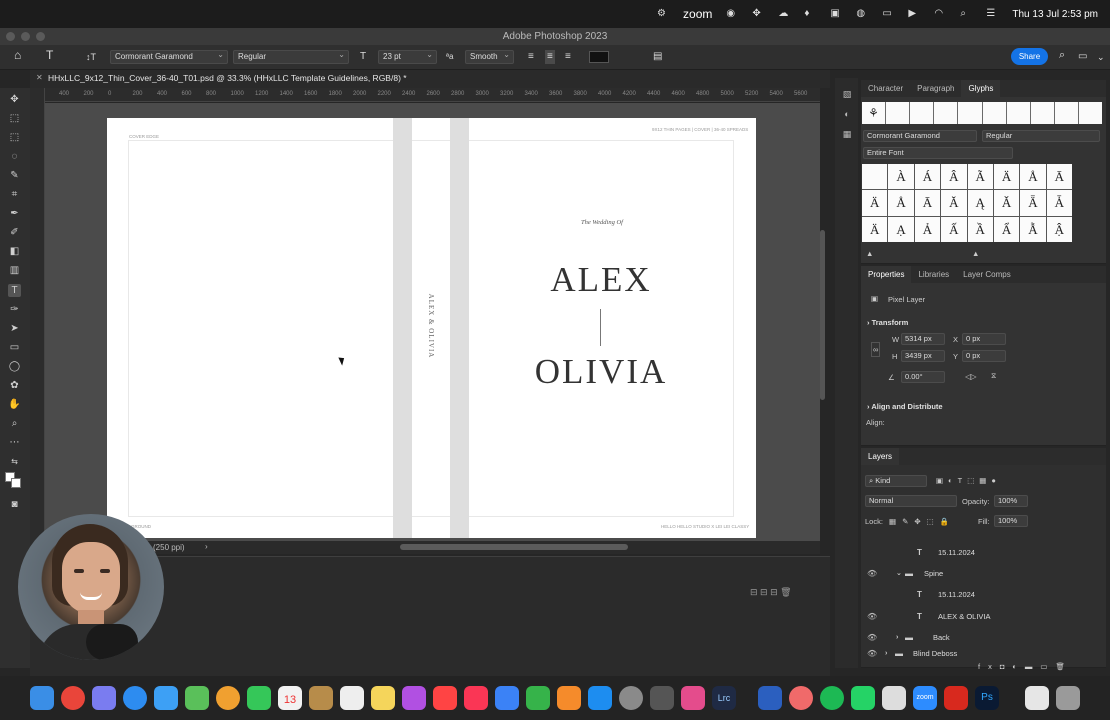 The height and width of the screenshot is (720, 1110). What do you see at coordinates (1006, 229) in the screenshot?
I see `glyph-cell: Ẩ` at bounding box center [1006, 229].